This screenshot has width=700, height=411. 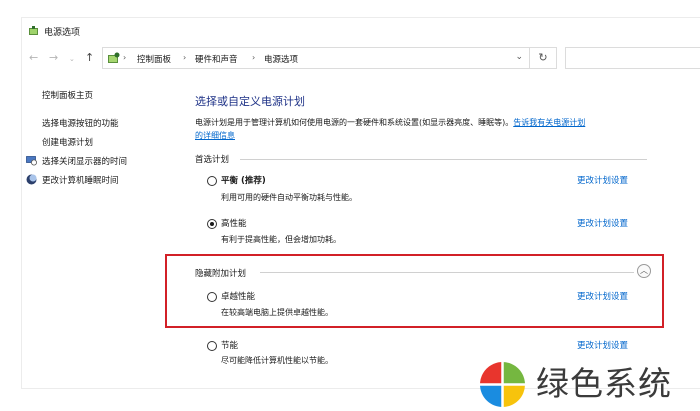 I want to click on power-options-app-icon, so click(x=33, y=30).